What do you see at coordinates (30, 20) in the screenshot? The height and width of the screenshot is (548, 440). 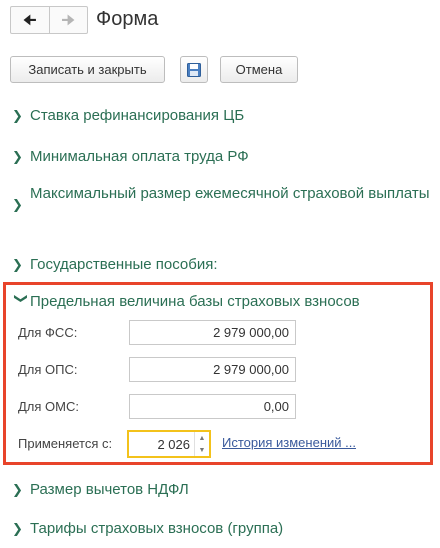 I see `arrow-left-icon: 🠈` at bounding box center [30, 20].